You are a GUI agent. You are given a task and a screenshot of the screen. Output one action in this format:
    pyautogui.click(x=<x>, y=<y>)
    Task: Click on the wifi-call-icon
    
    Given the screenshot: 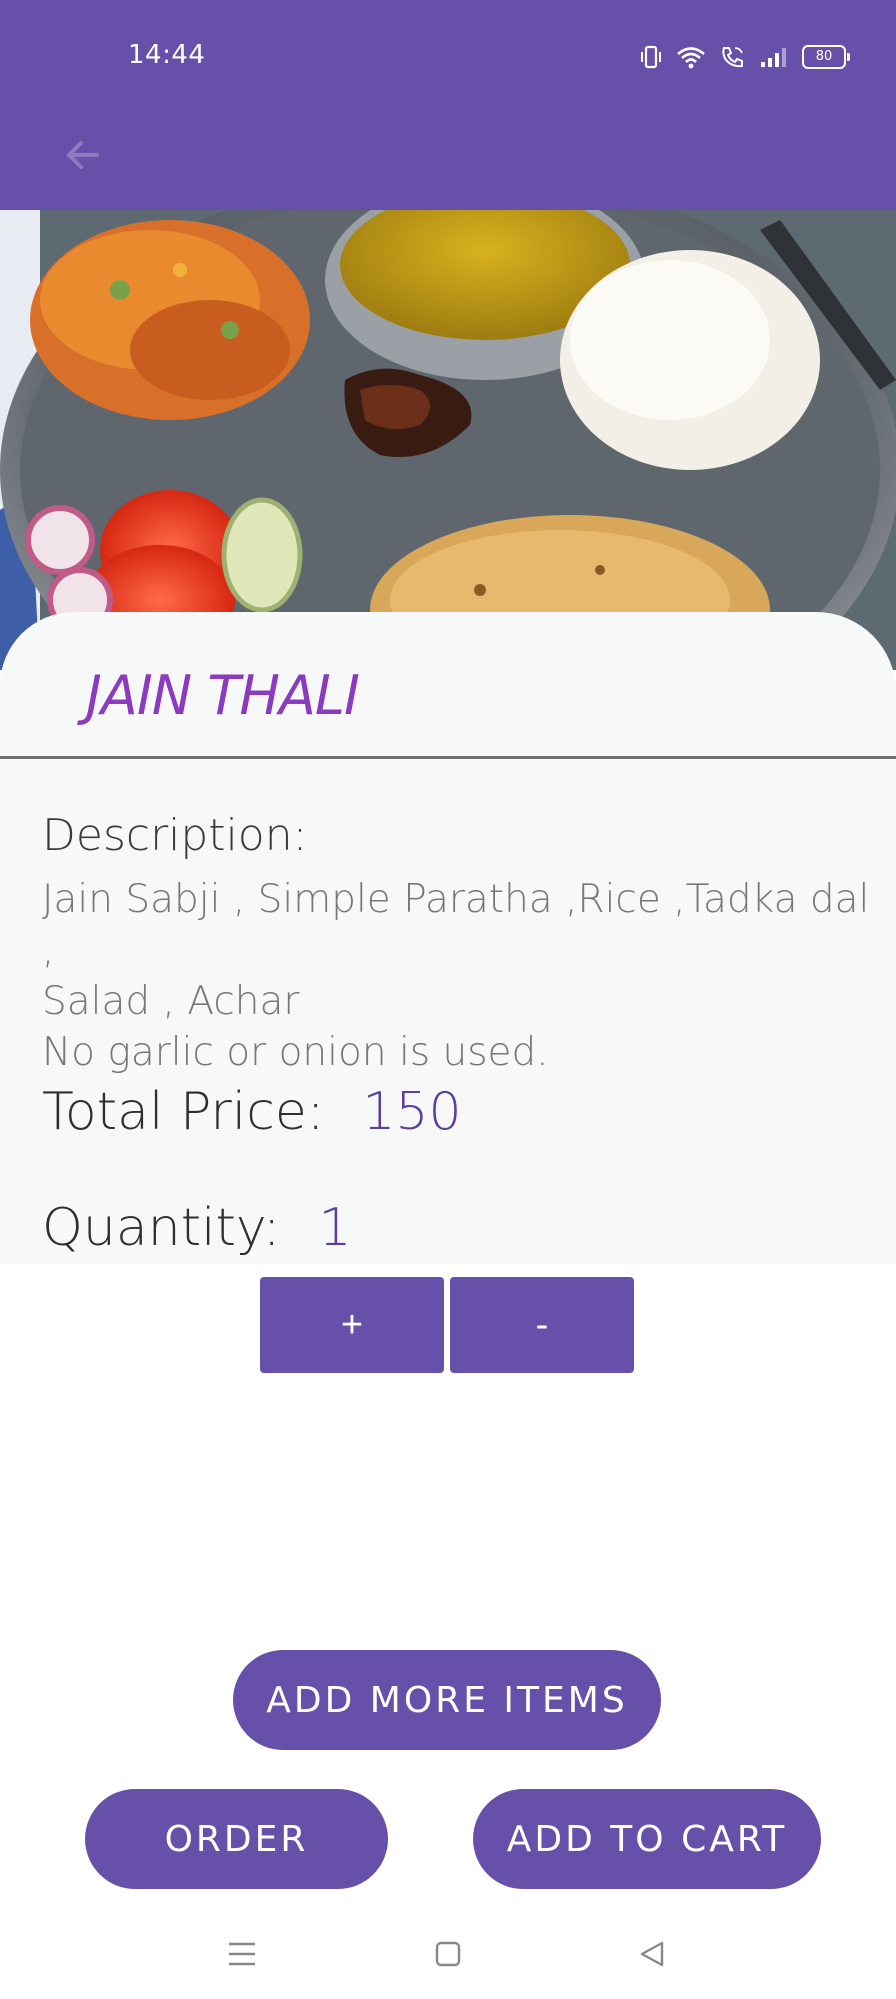 What is the action you would take?
    pyautogui.click(x=732, y=57)
    